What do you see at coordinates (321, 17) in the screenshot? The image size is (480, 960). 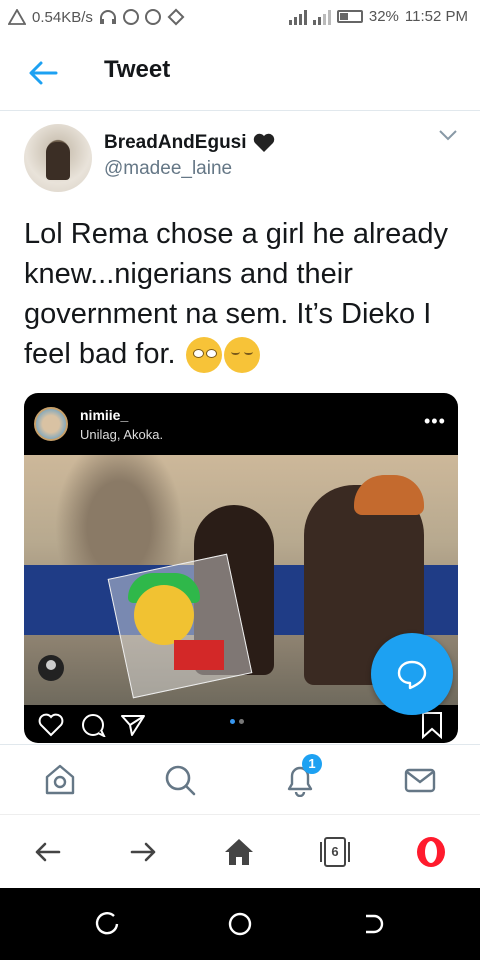 I see `signal-2-icon` at bounding box center [321, 17].